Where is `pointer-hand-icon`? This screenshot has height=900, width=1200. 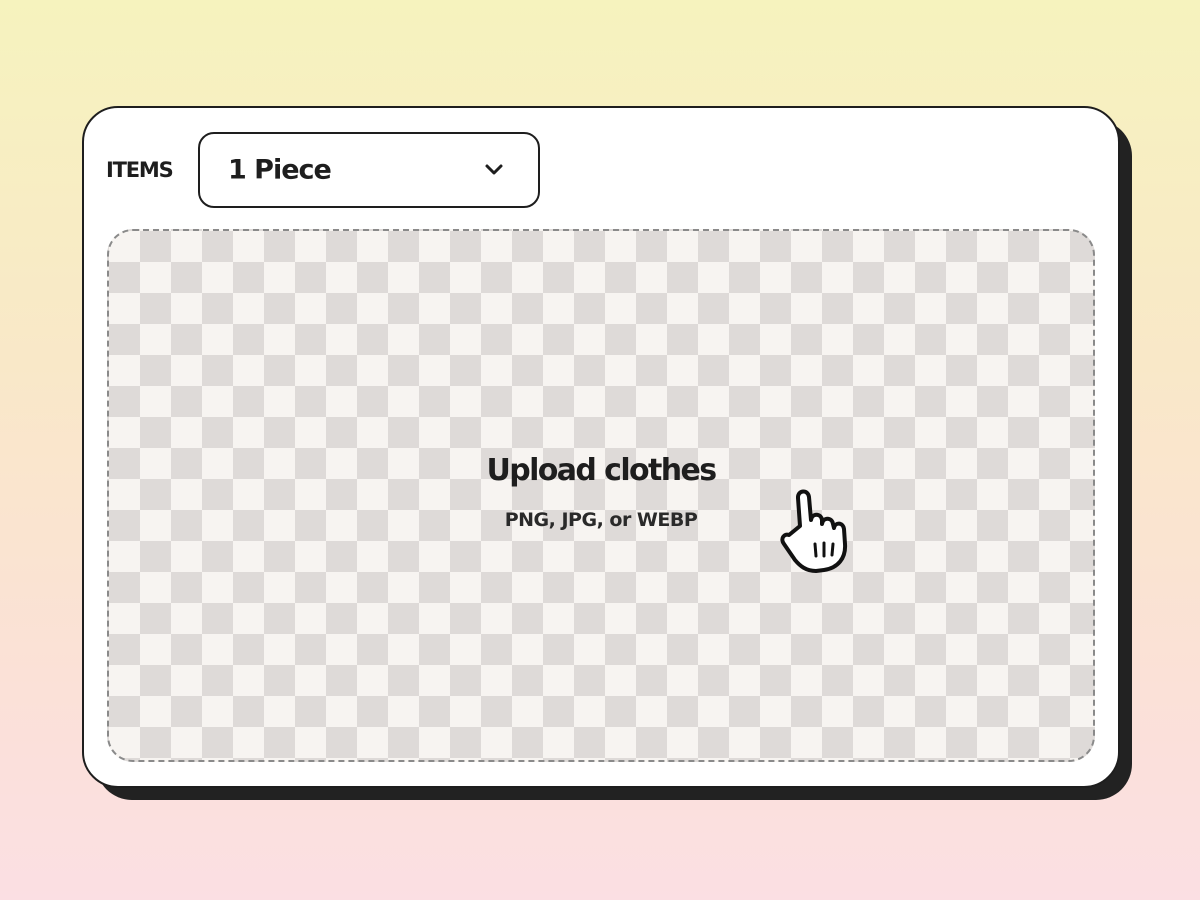 pointer-hand-icon is located at coordinates (814, 531).